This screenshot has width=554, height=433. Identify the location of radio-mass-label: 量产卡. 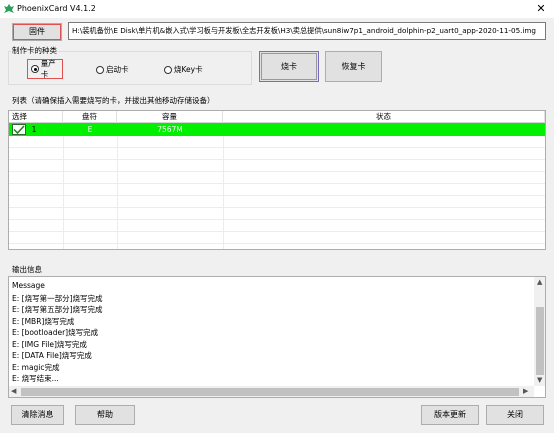
(48, 69).